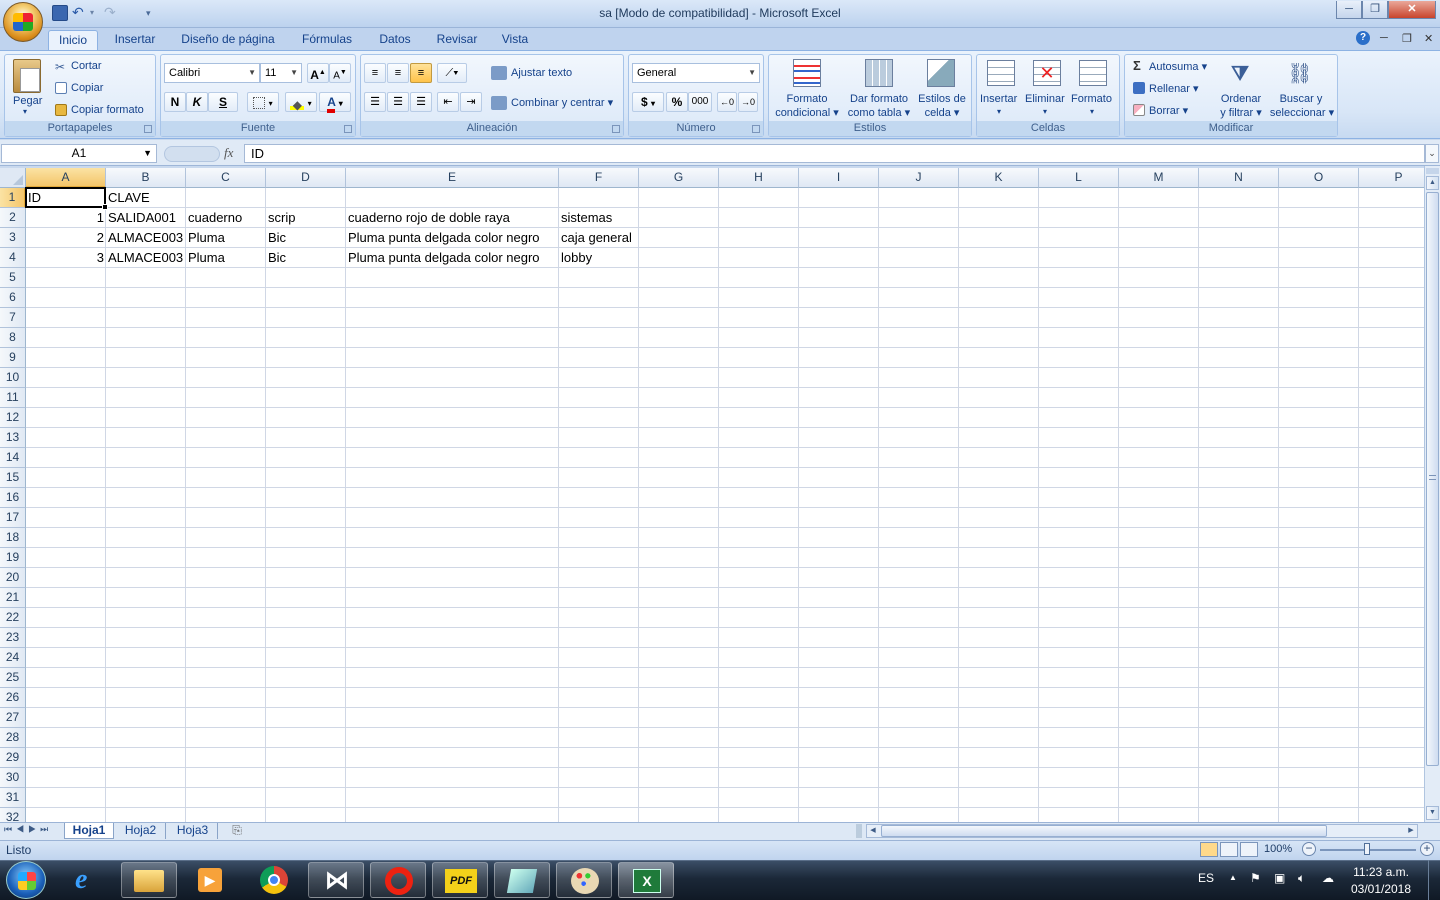 The image size is (1440, 900). What do you see at coordinates (146, 258) in the screenshot?
I see `cell-b4: ALMACE003` at bounding box center [146, 258].